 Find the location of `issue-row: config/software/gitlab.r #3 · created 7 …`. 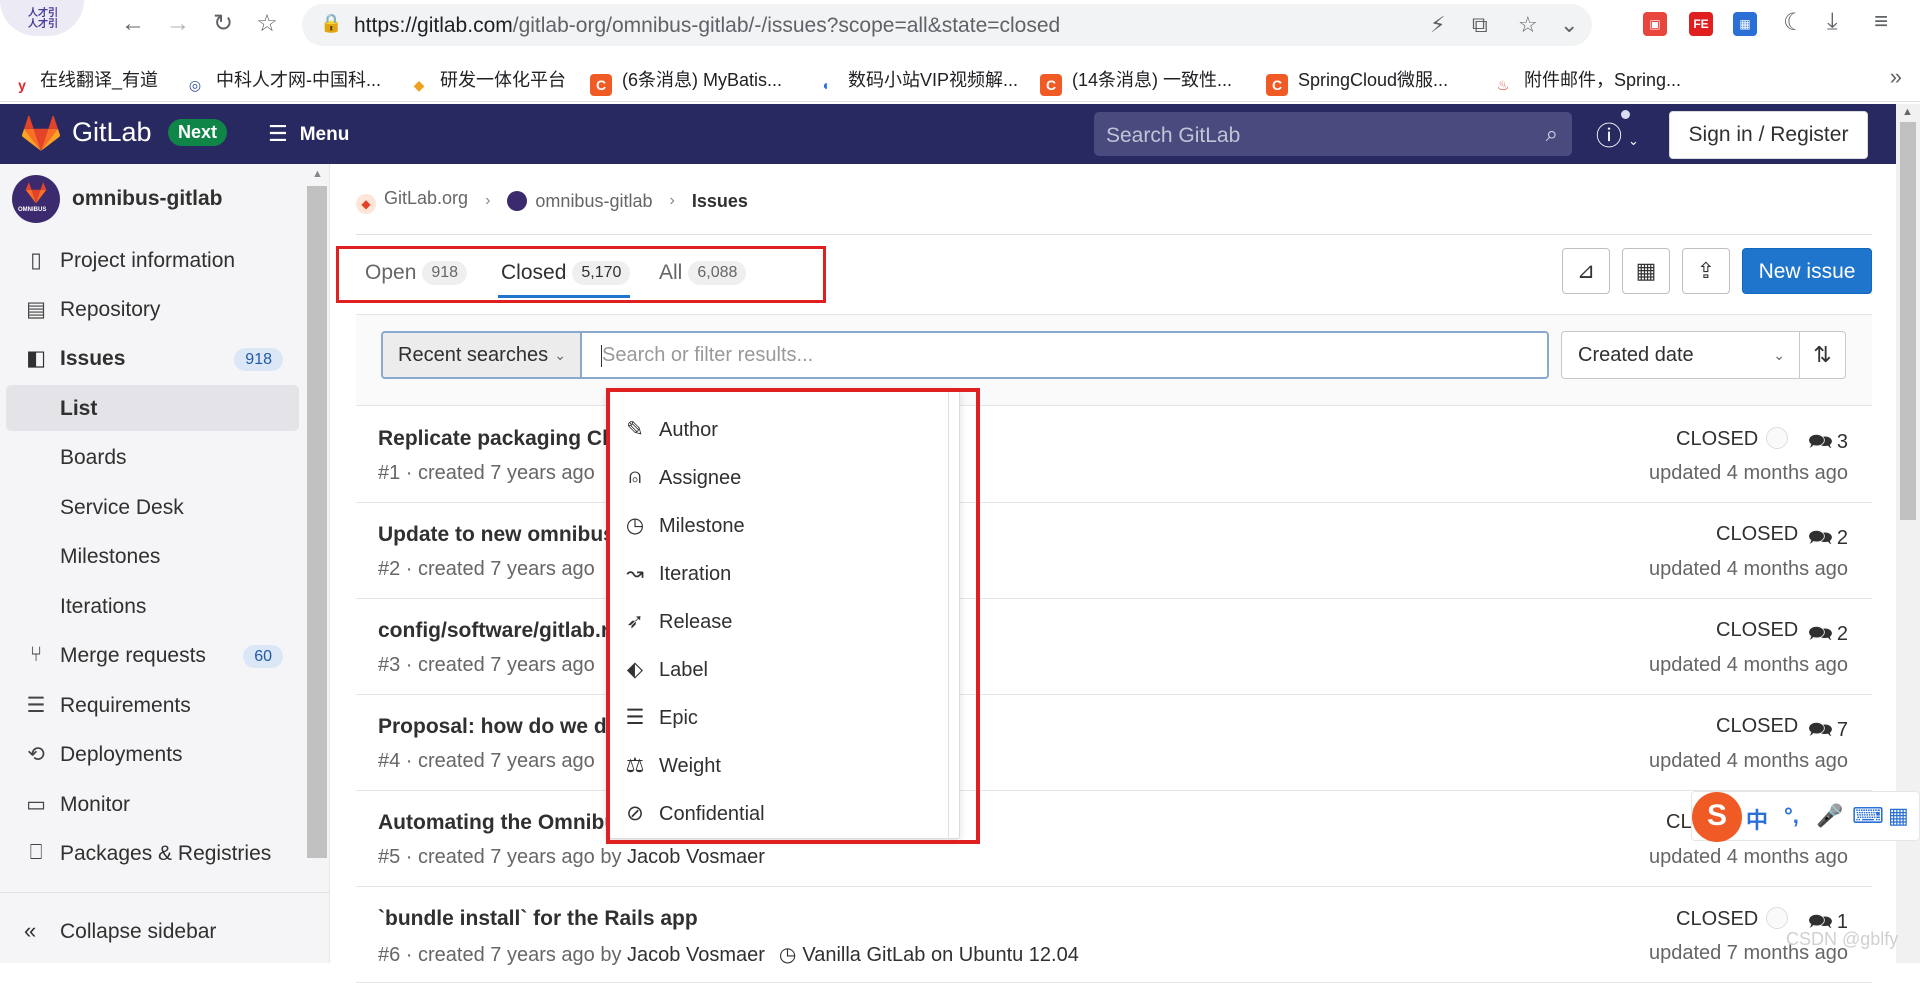

issue-row: config/software/gitlab.r #3 · created 7 … is located at coordinates (1114, 647).